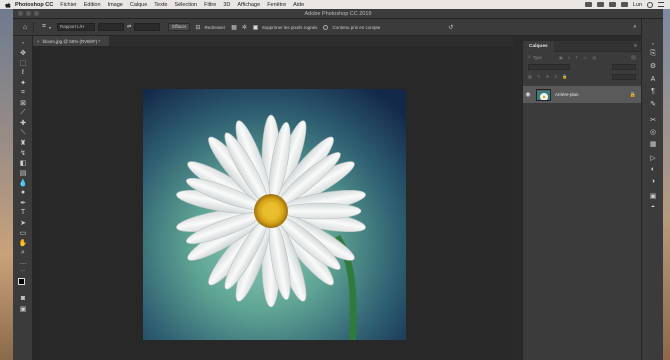 Image resolution: width=670 pixels, height=360 pixels. Describe the element at coordinates (226, 5) in the screenshot. I see `menu-3d: 3D` at that location.